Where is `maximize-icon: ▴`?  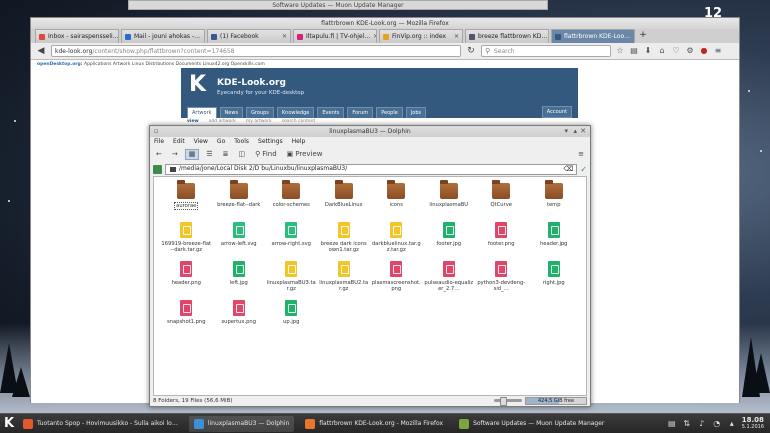
maximize-icon: ▴ is located at coordinates (575, 131).